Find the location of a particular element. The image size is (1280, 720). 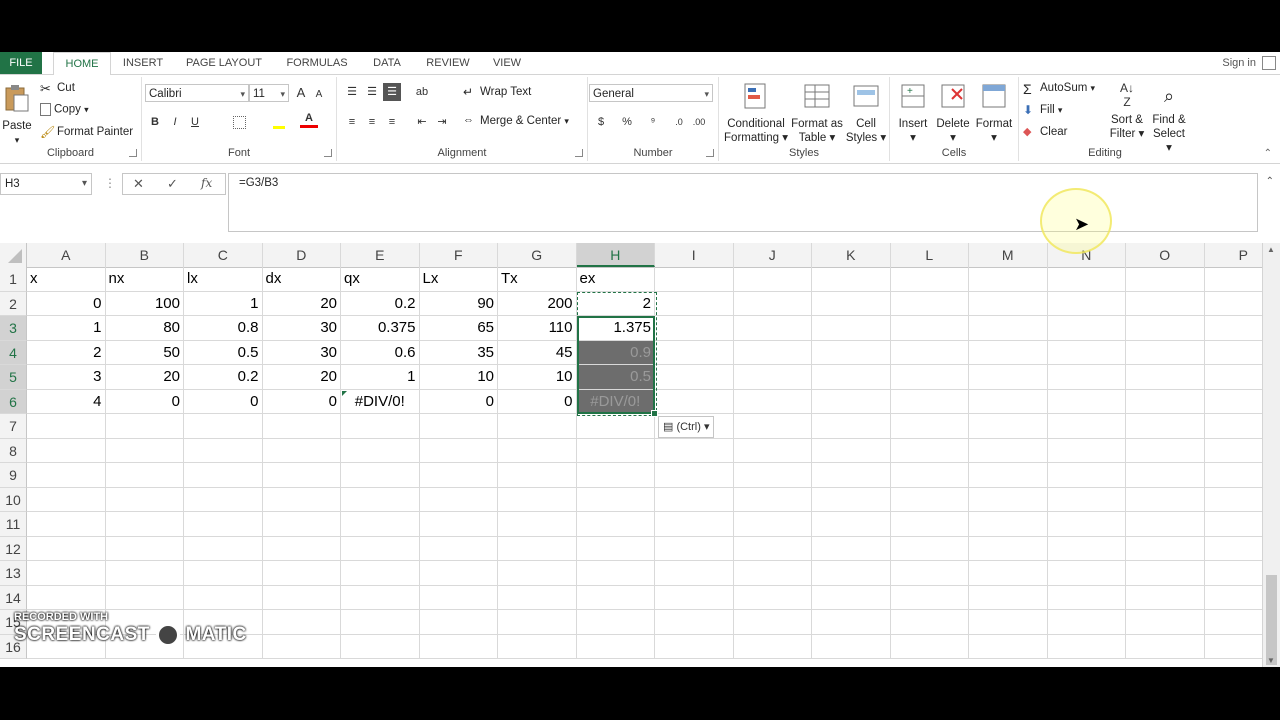

cell-g13 is located at coordinates (537, 573).